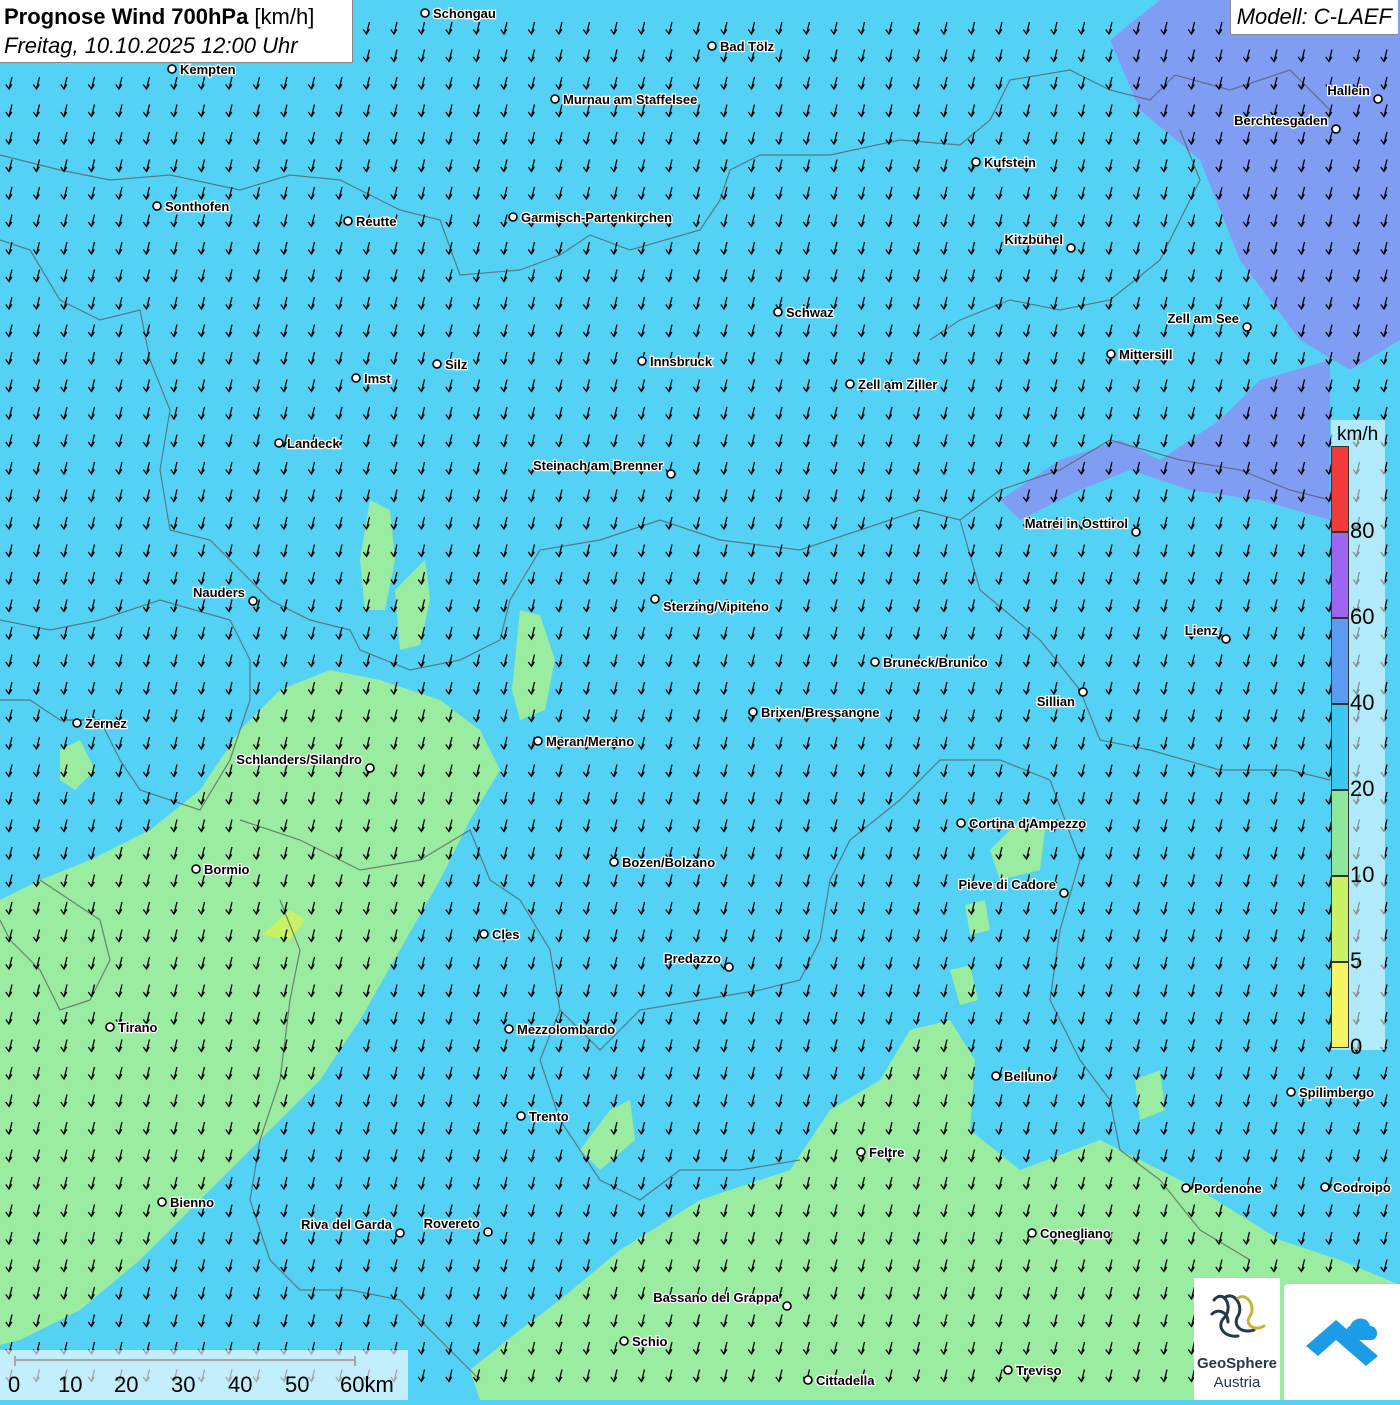 This screenshot has width=1400, height=1405. What do you see at coordinates (590, 217) in the screenshot?
I see `city-marker: Garmisch-Partenkirchen` at bounding box center [590, 217].